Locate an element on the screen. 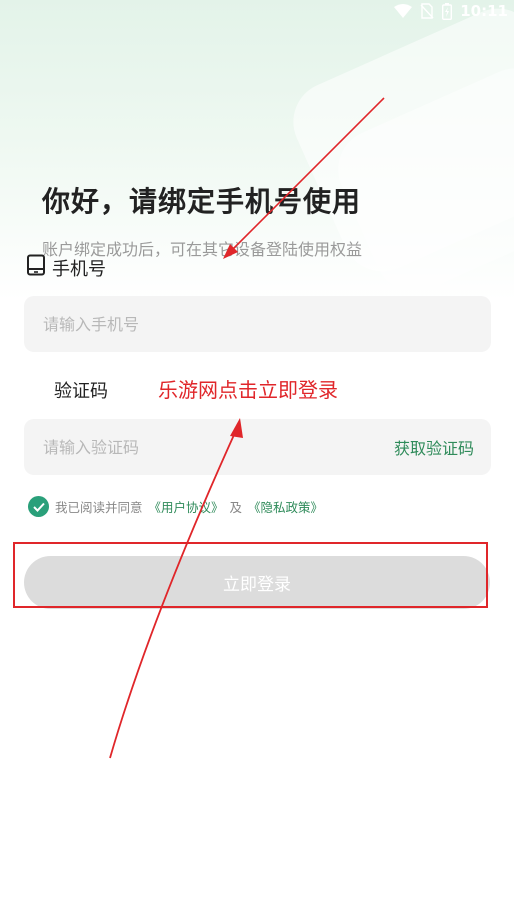 This screenshot has height=923, width=514. phone-input is located at coordinates (257, 324).